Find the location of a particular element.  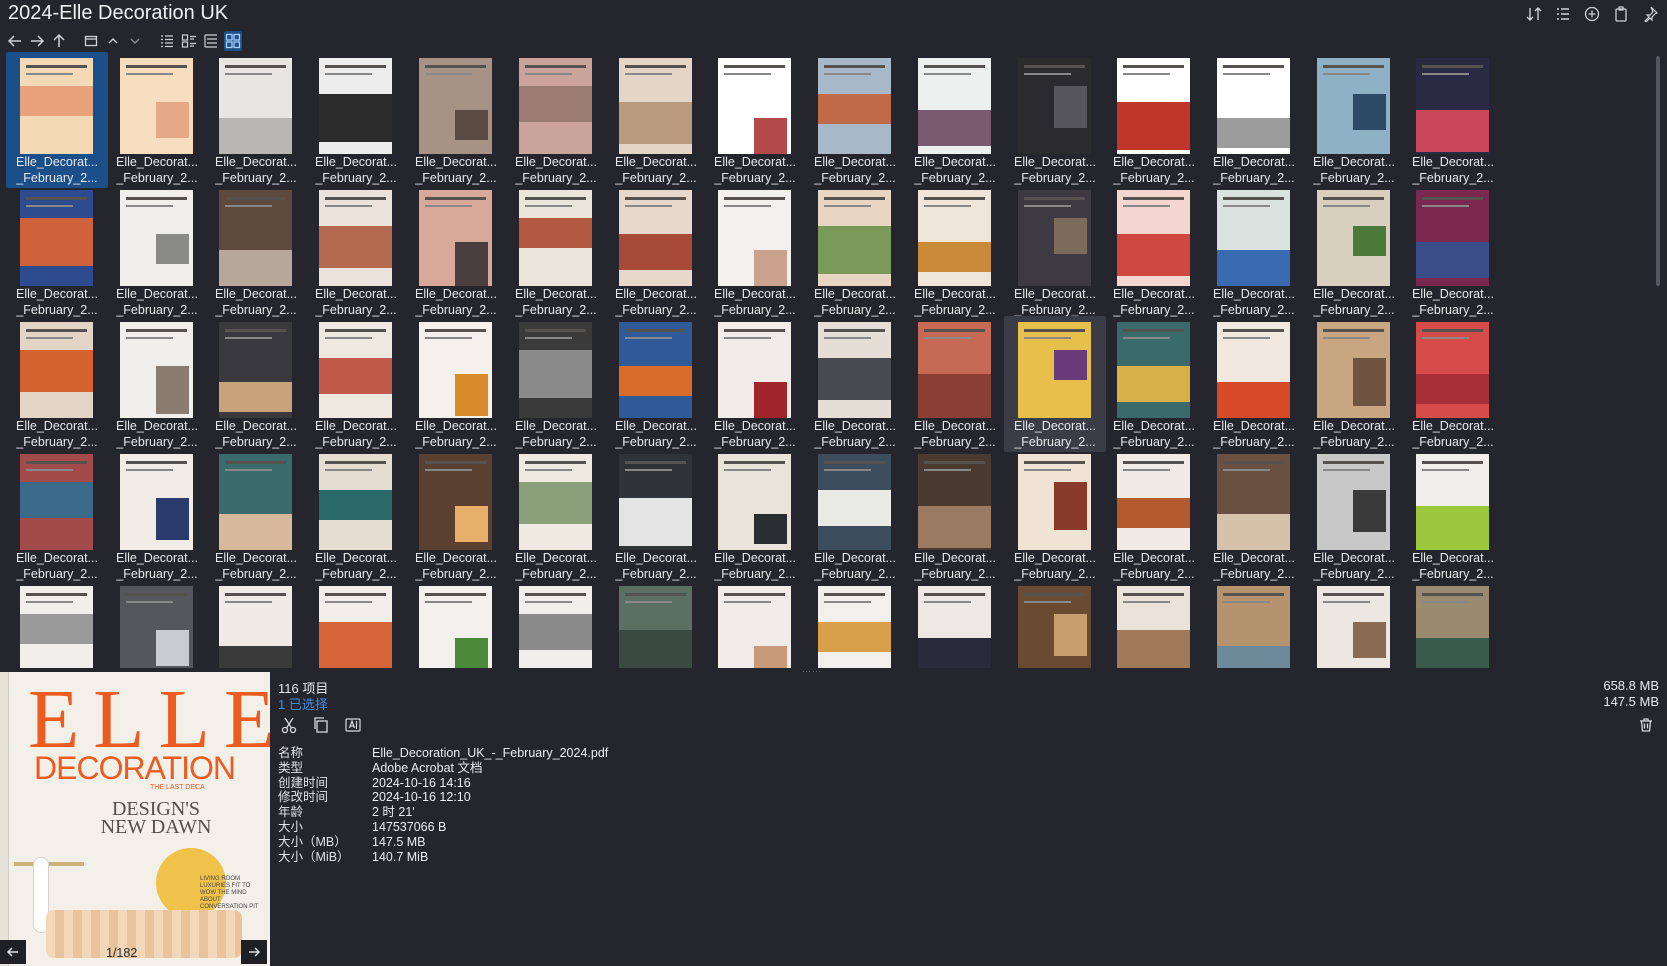

previous-page-button is located at coordinates (13, 952).